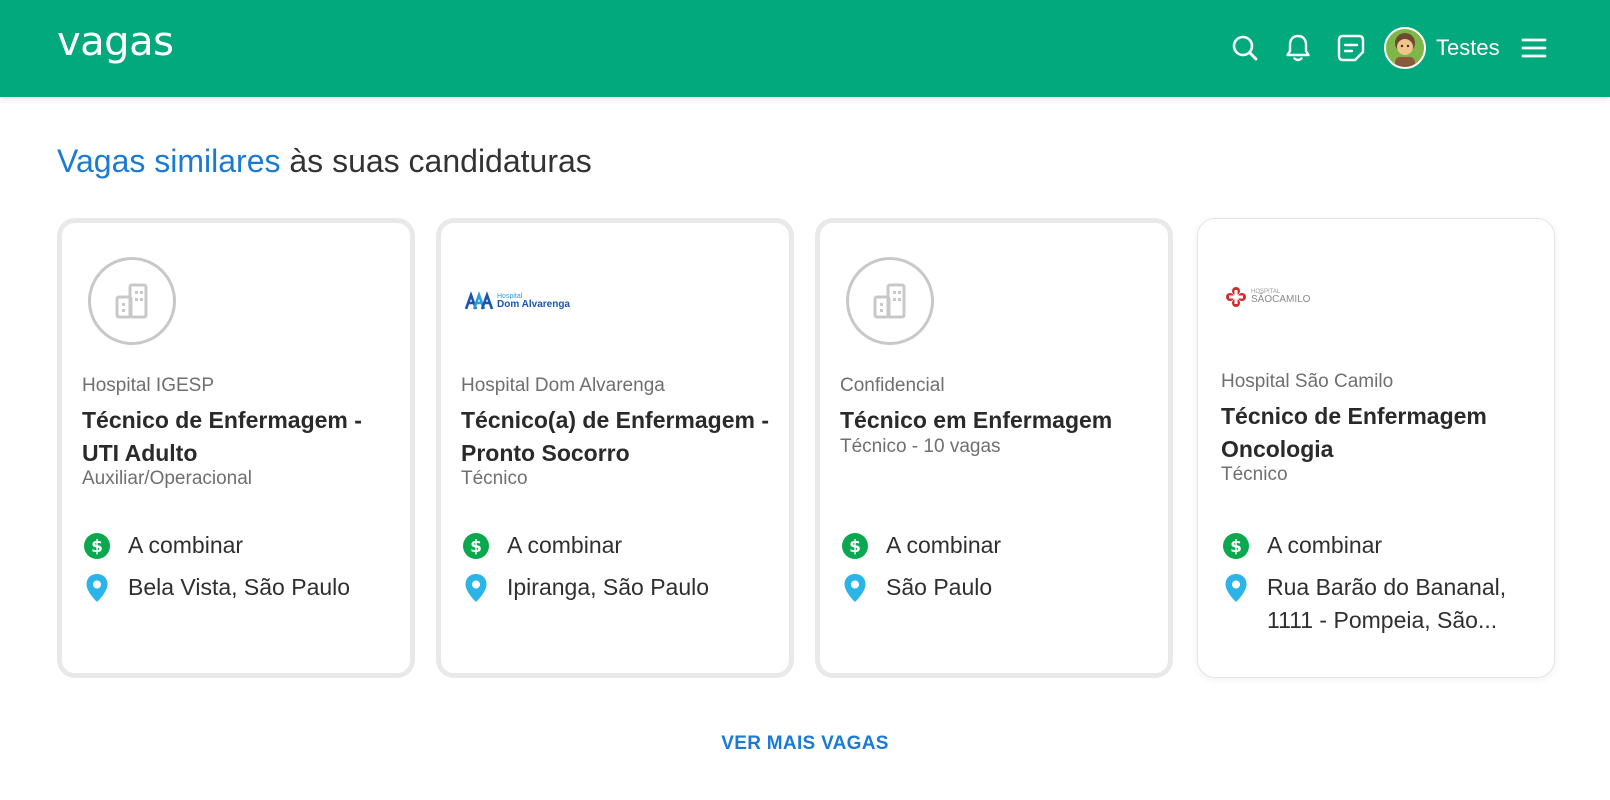 The image size is (1610, 800). I want to click on user-name: Testes, so click(1468, 48).